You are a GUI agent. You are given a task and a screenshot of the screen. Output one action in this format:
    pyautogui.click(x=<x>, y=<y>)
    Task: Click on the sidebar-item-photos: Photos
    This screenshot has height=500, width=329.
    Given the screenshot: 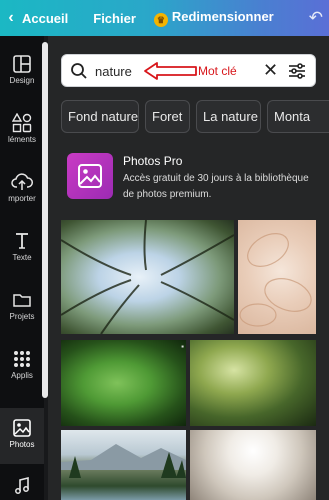 What is the action you would take?
    pyautogui.click(x=22, y=436)
    